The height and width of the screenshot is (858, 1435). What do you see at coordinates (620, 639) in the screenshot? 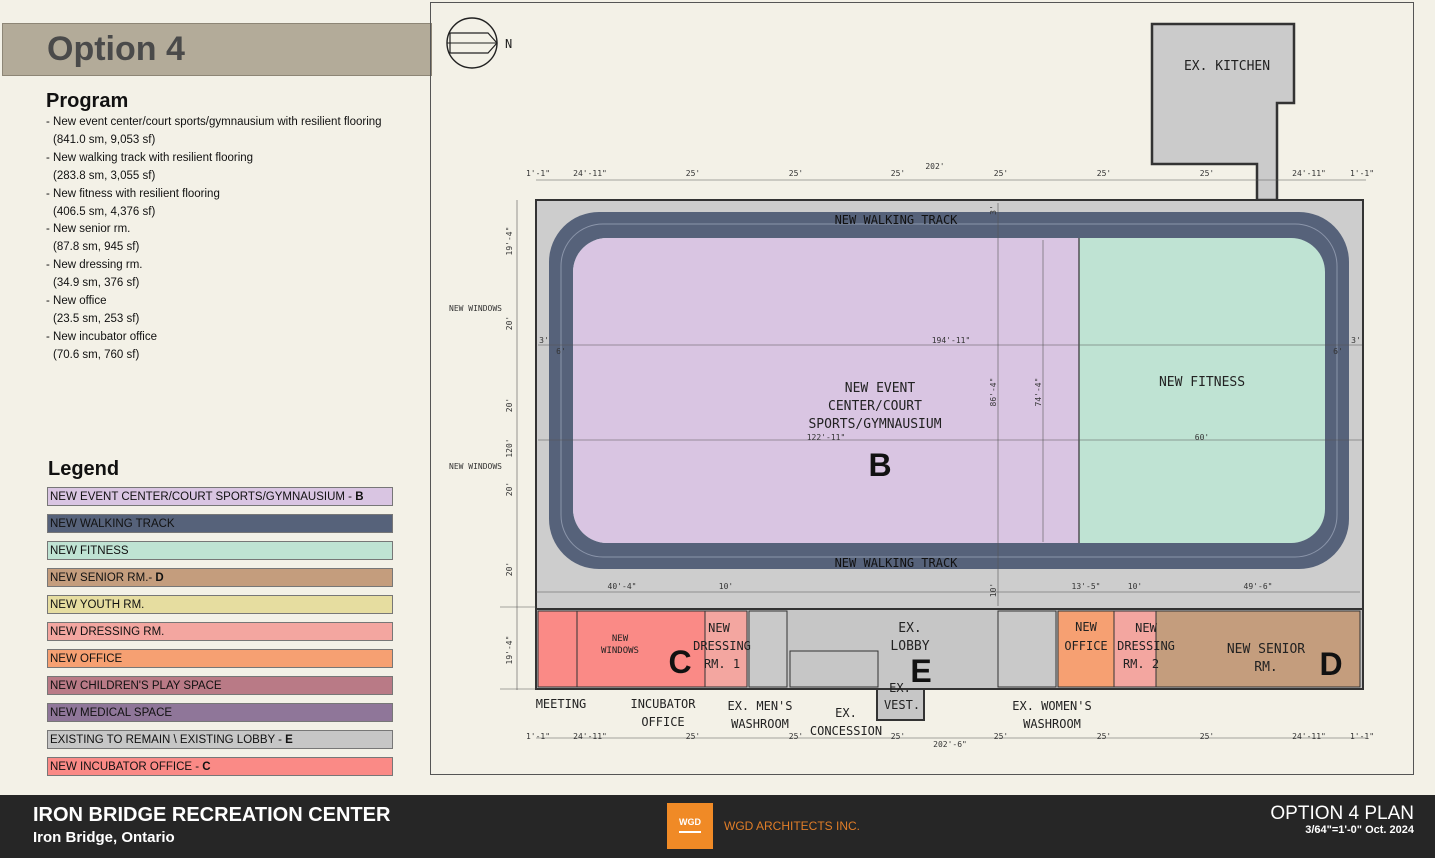
I see `incubator-windows-1: NEW` at bounding box center [620, 639].